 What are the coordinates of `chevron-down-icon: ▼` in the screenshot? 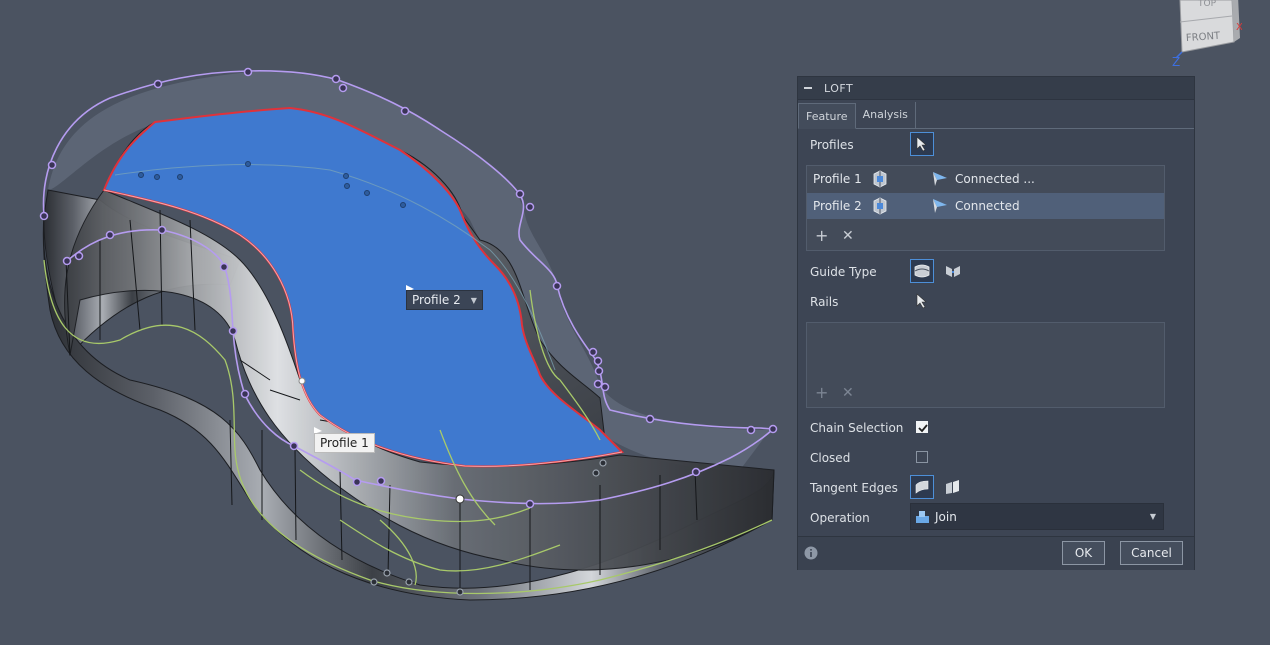 It's located at (1153, 516).